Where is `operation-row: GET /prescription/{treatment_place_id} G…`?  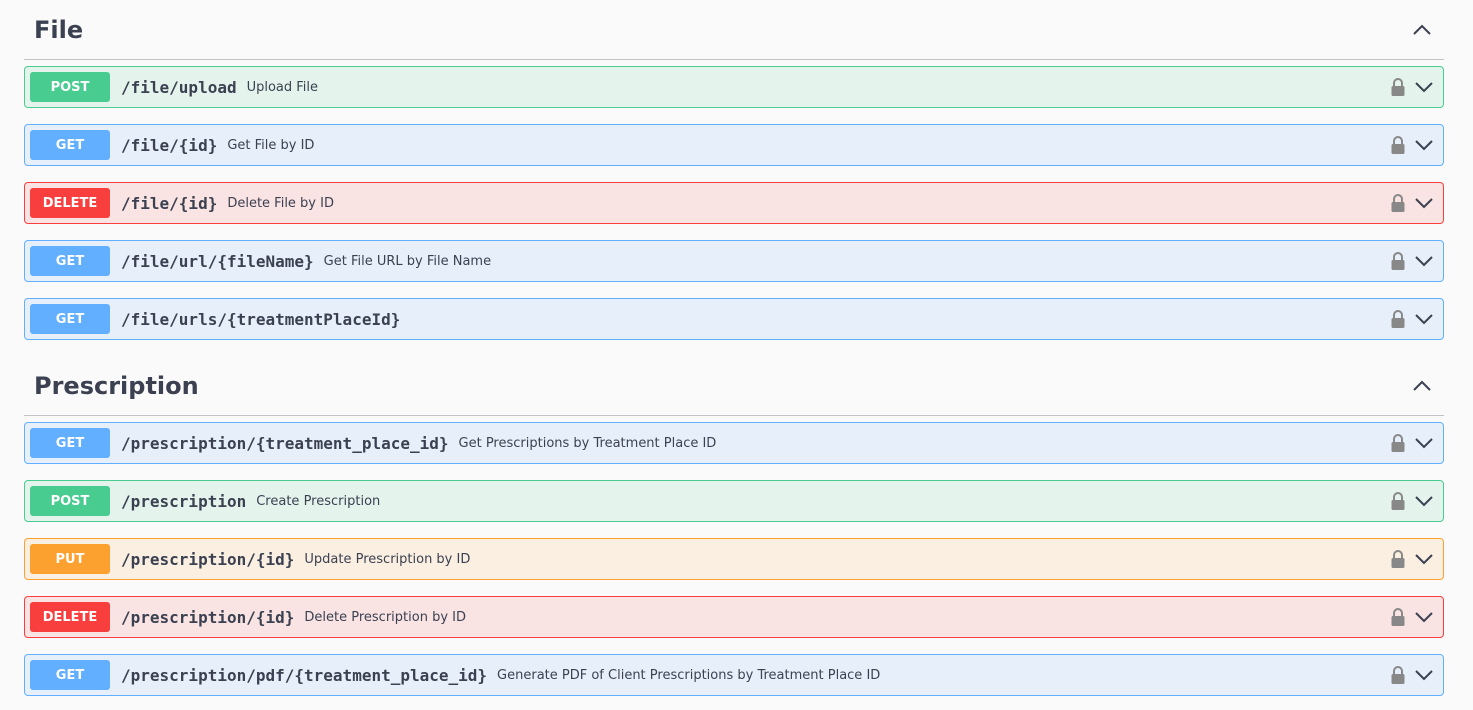
operation-row: GET /prescription/{treatment_place_id} G… is located at coordinates (734, 443).